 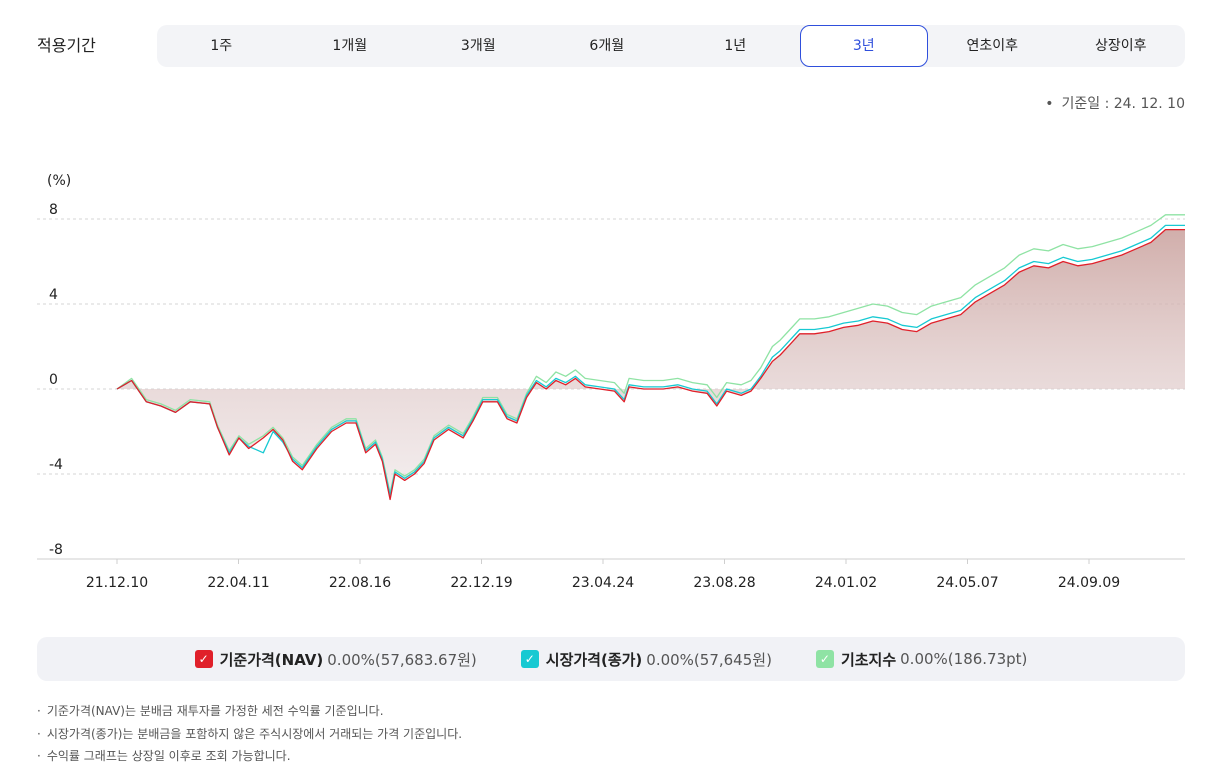 What do you see at coordinates (724, 583) in the screenshot?
I see `x-tick-label: 23.08.28` at bounding box center [724, 583].